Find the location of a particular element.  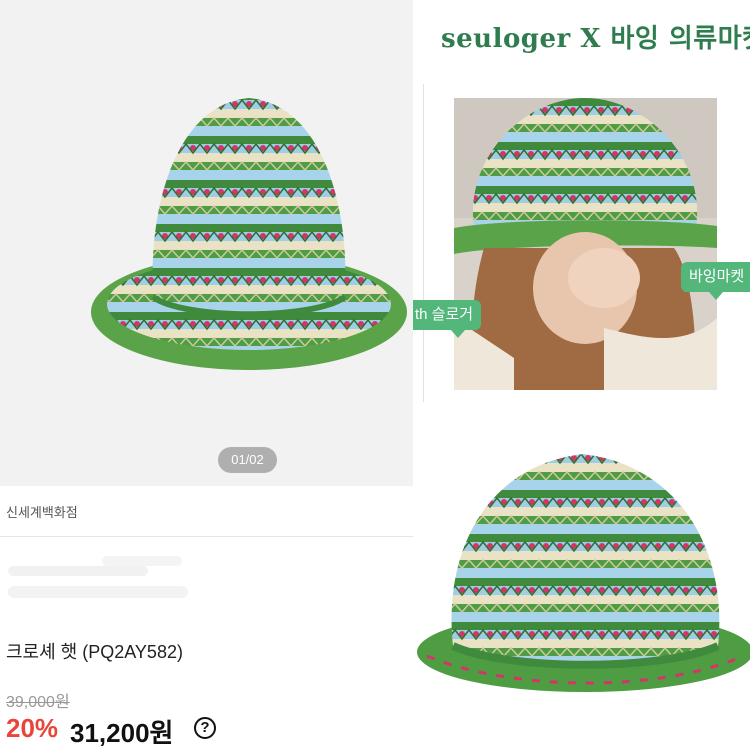

question-circle-icon: ? is located at coordinates (205, 728).